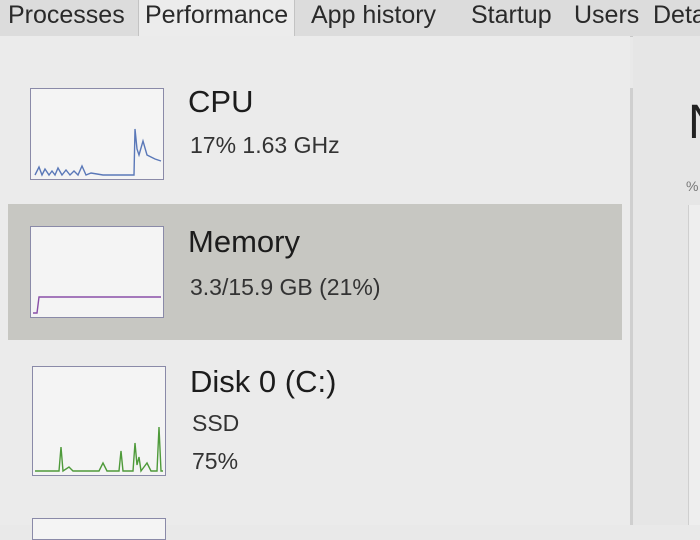  What do you see at coordinates (694, 365) in the screenshot?
I see `detail-pane-graph` at bounding box center [694, 365].